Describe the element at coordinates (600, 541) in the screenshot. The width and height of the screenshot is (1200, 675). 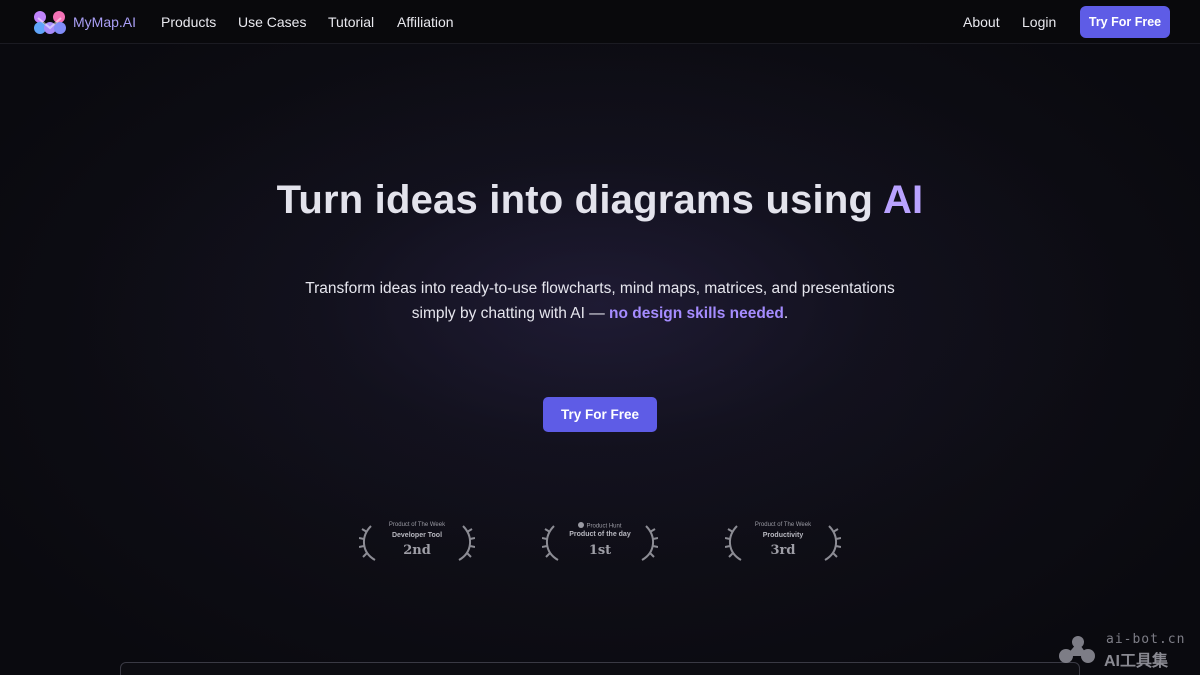
I see `badge-product-of-the-day: Product Hunt Product of the day 1st` at that location.